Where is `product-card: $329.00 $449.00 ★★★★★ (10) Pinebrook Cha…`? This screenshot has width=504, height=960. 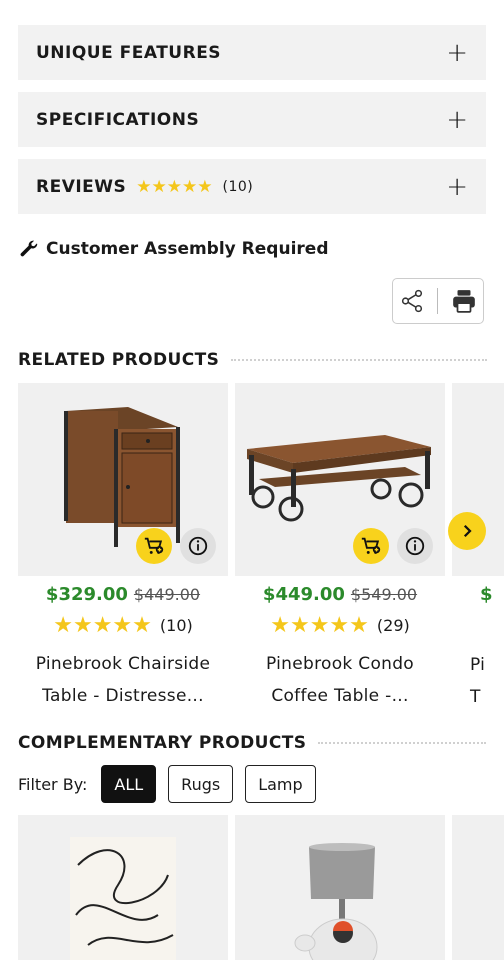 product-card: $329.00 $449.00 ★★★★★ (10) Pinebrook Cha… is located at coordinates (123, 547).